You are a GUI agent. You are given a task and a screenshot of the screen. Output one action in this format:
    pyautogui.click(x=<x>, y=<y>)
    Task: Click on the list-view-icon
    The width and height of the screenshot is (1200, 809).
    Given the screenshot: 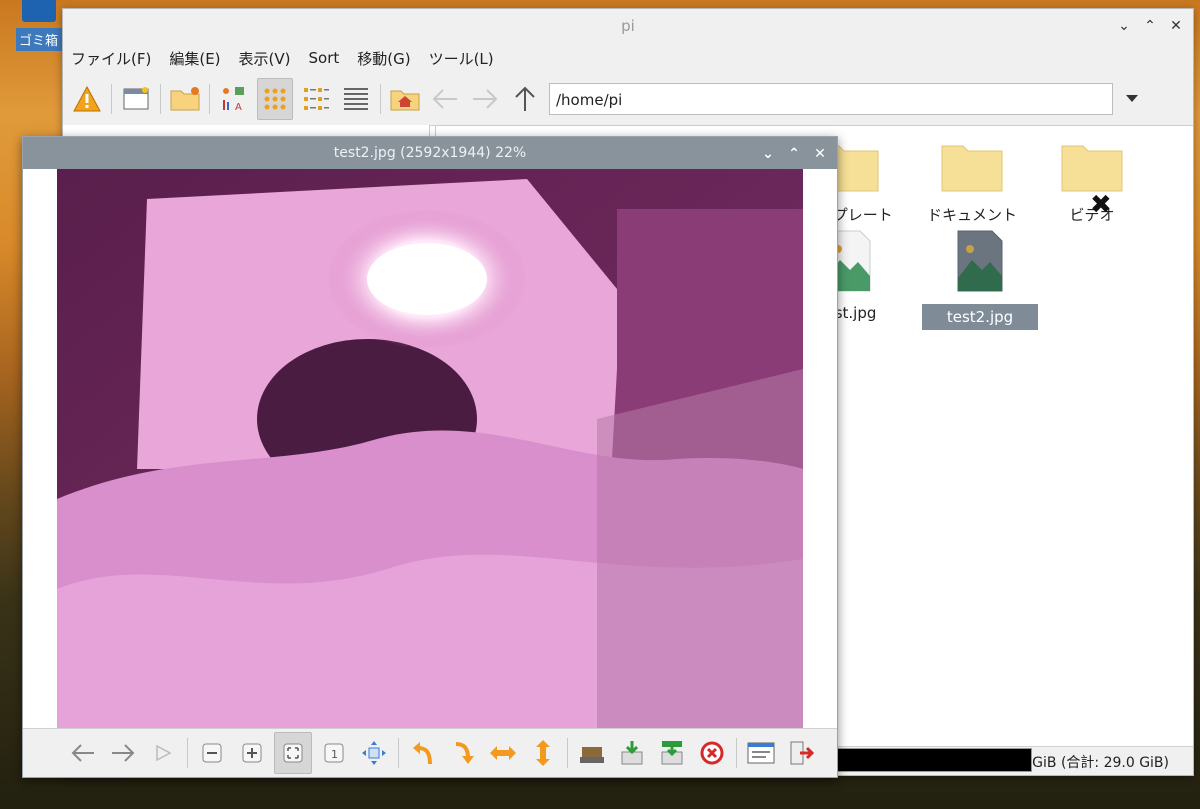 What is the action you would take?
    pyautogui.click(x=356, y=99)
    